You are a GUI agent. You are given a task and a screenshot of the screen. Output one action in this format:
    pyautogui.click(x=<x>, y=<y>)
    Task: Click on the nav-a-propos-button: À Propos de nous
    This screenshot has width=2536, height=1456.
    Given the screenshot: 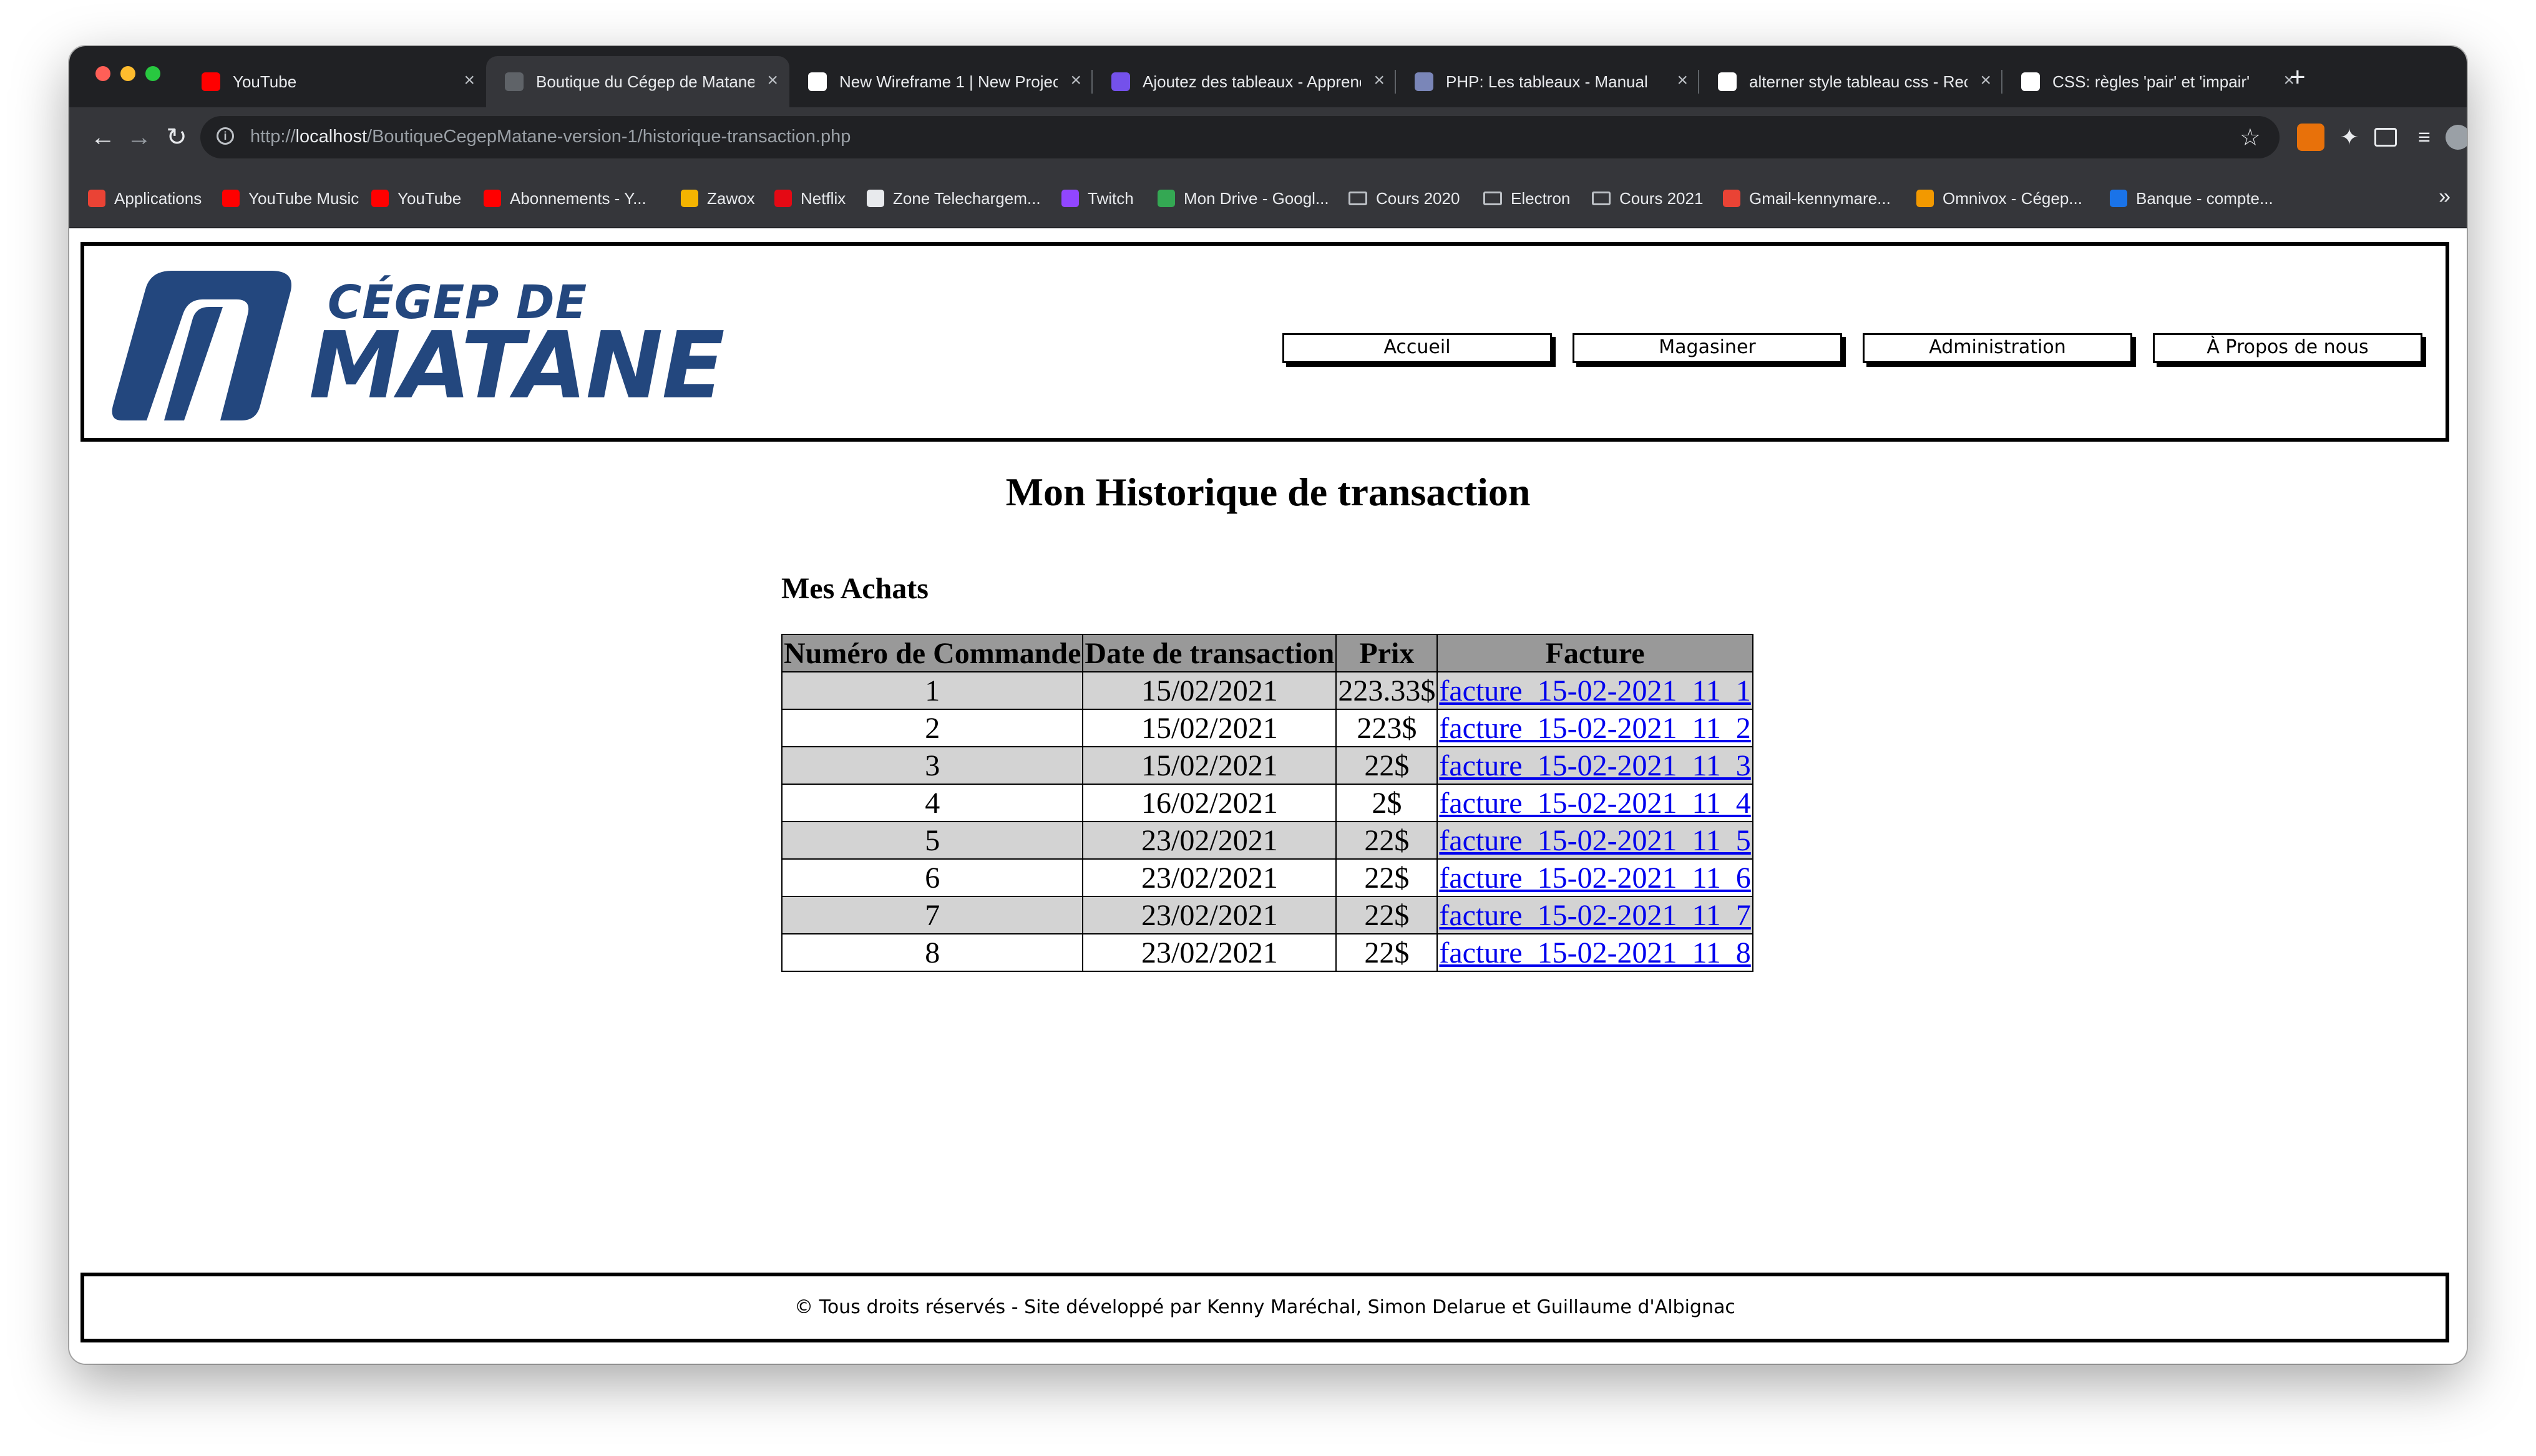 What is the action you would take?
    pyautogui.click(x=2287, y=348)
    